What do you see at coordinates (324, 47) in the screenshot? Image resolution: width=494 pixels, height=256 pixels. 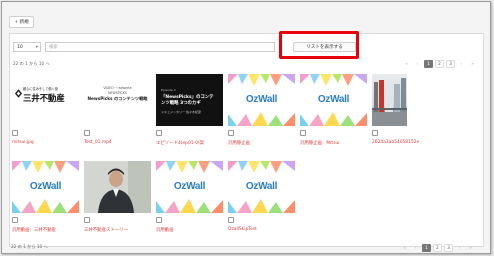 I see `show-list-button: リストを表示する` at bounding box center [324, 47].